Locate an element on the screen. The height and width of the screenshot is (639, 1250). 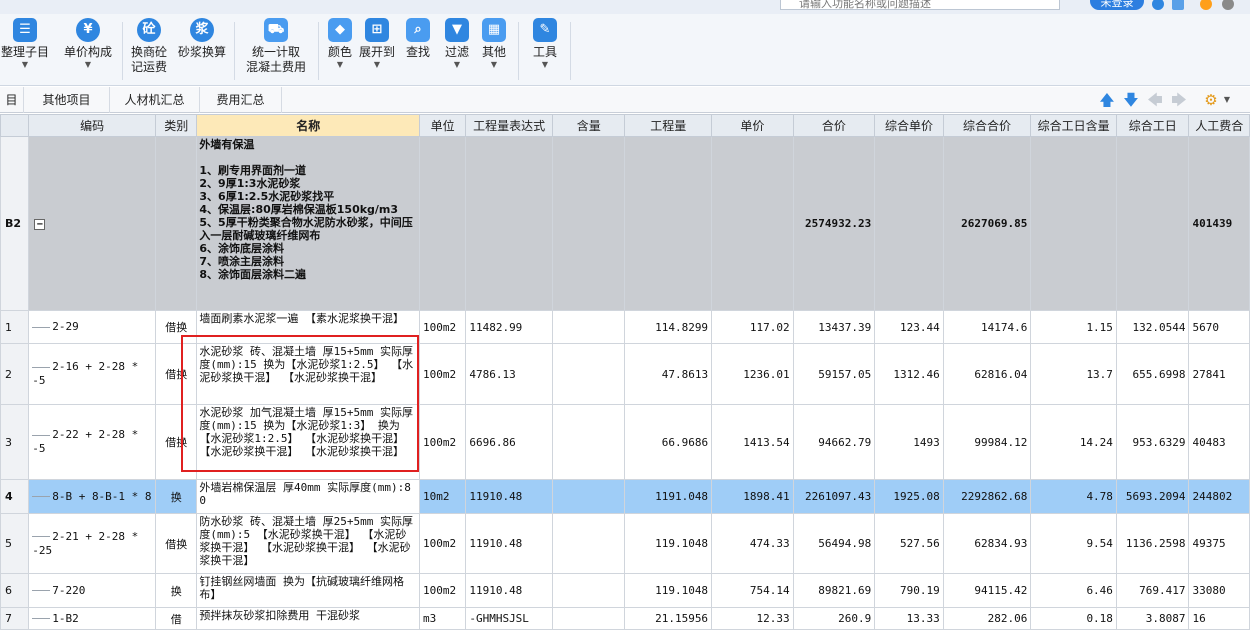
col-header-total: 合价 is located at coordinates (834, 125).